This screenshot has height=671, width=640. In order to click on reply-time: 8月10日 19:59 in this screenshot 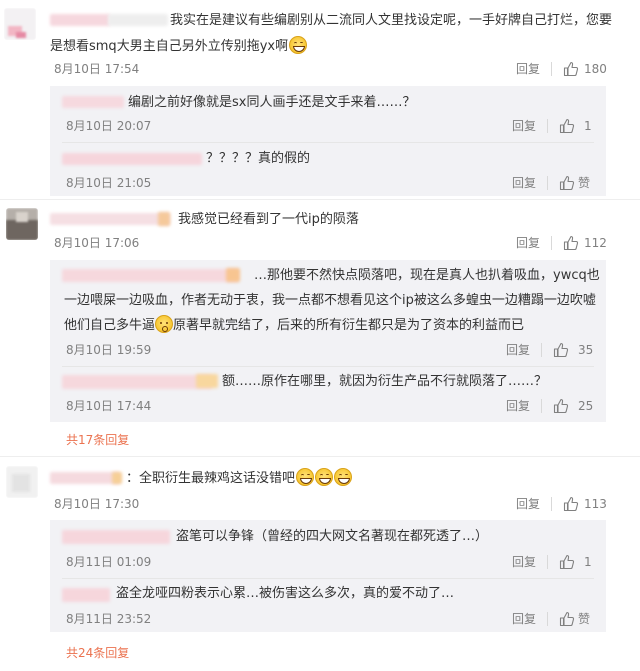, I will do `click(109, 350)`.